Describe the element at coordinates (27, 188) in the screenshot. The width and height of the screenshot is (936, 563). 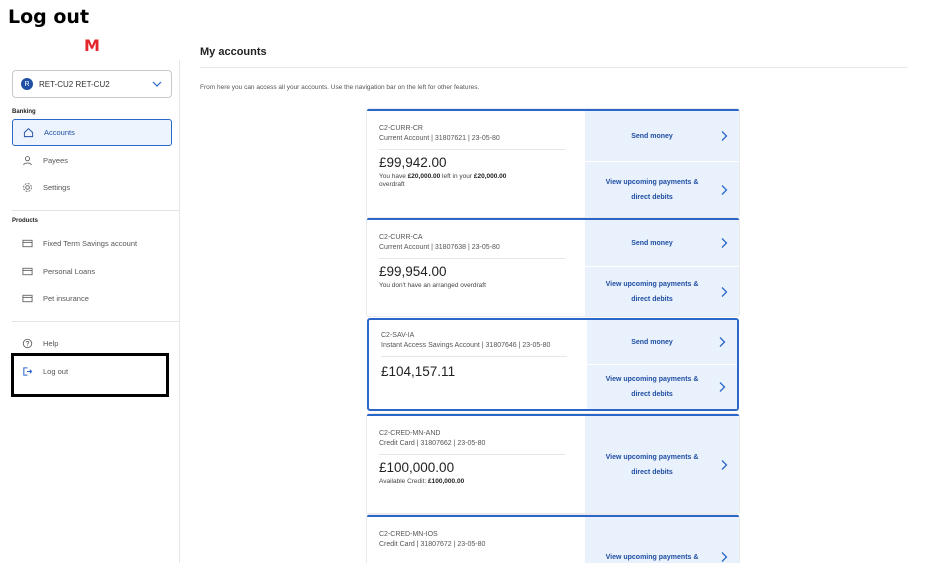
I see `gear-icon` at that location.